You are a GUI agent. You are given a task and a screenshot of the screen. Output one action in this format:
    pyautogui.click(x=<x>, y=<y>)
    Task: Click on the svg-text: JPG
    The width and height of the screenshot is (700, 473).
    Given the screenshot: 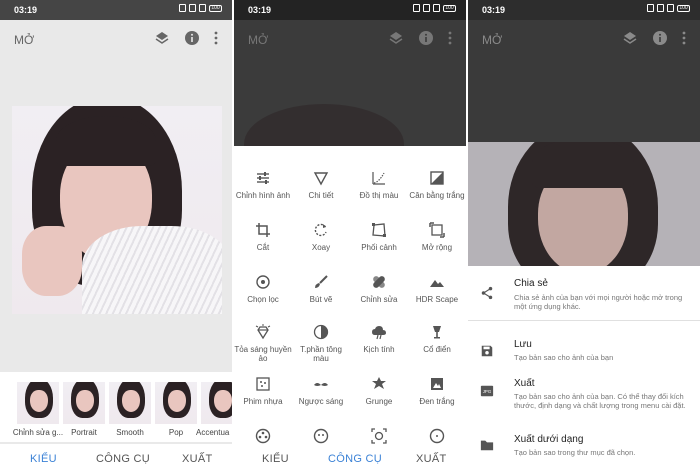 What is the action you would take?
    pyautogui.click(x=487, y=391)
    